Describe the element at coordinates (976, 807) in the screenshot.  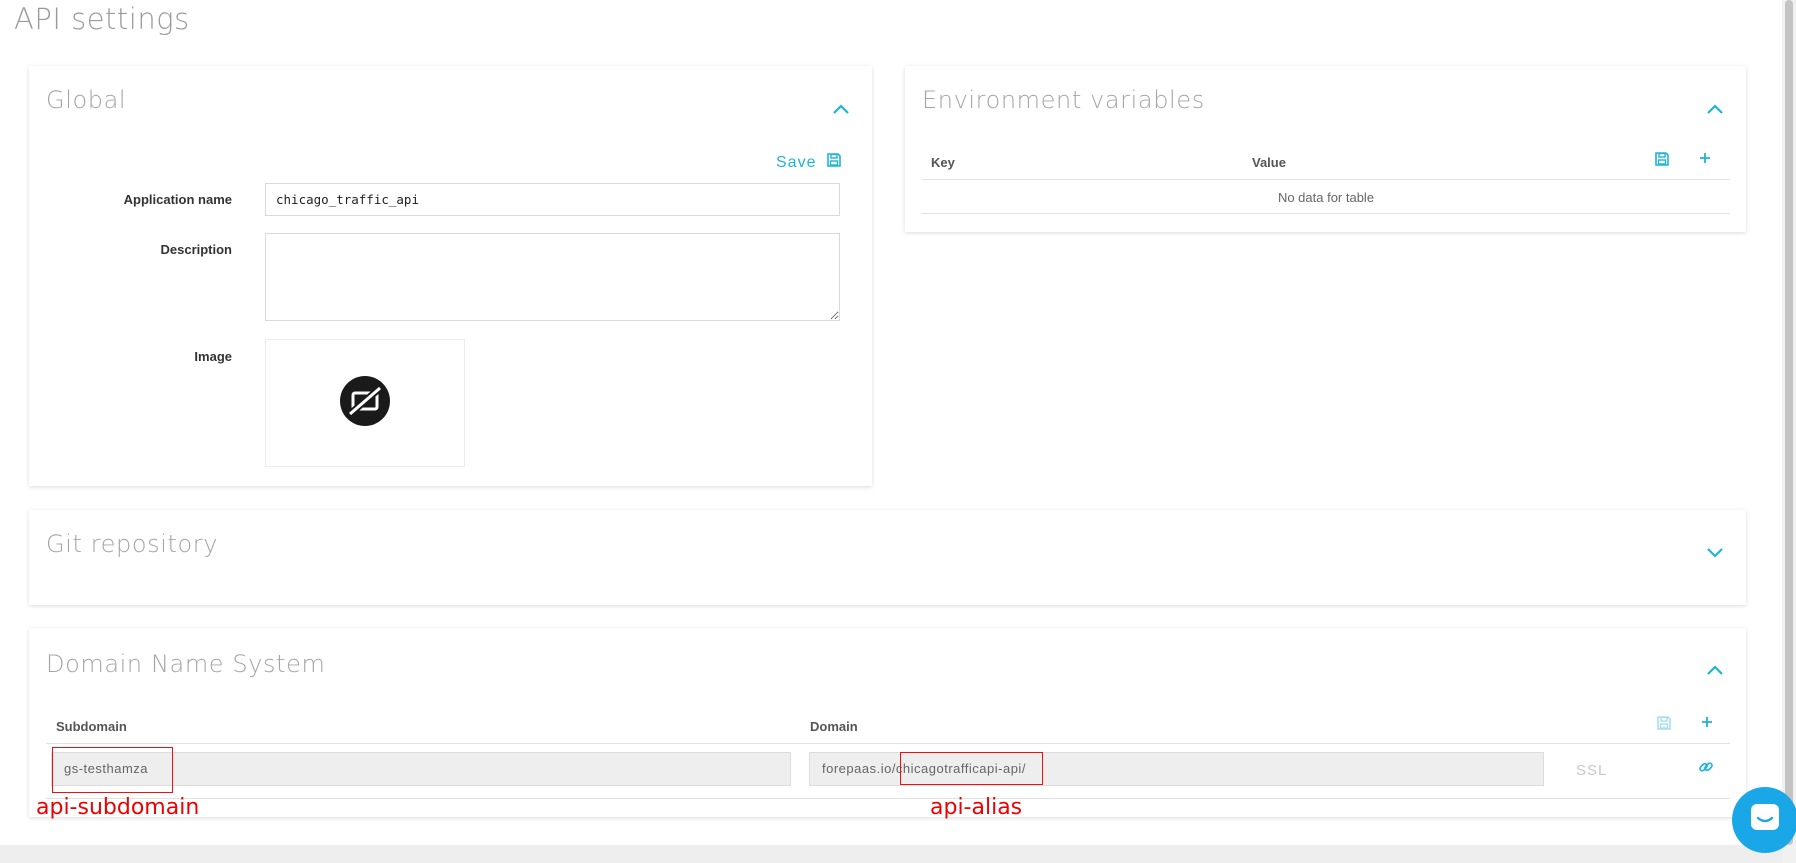
I see `alias-annotation-label: api-alias` at that location.